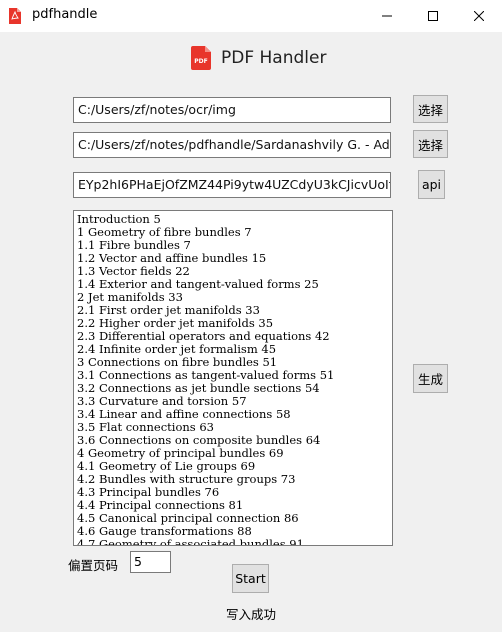 The width and height of the screenshot is (502, 632). I want to click on generate-button: 生成, so click(430, 378).